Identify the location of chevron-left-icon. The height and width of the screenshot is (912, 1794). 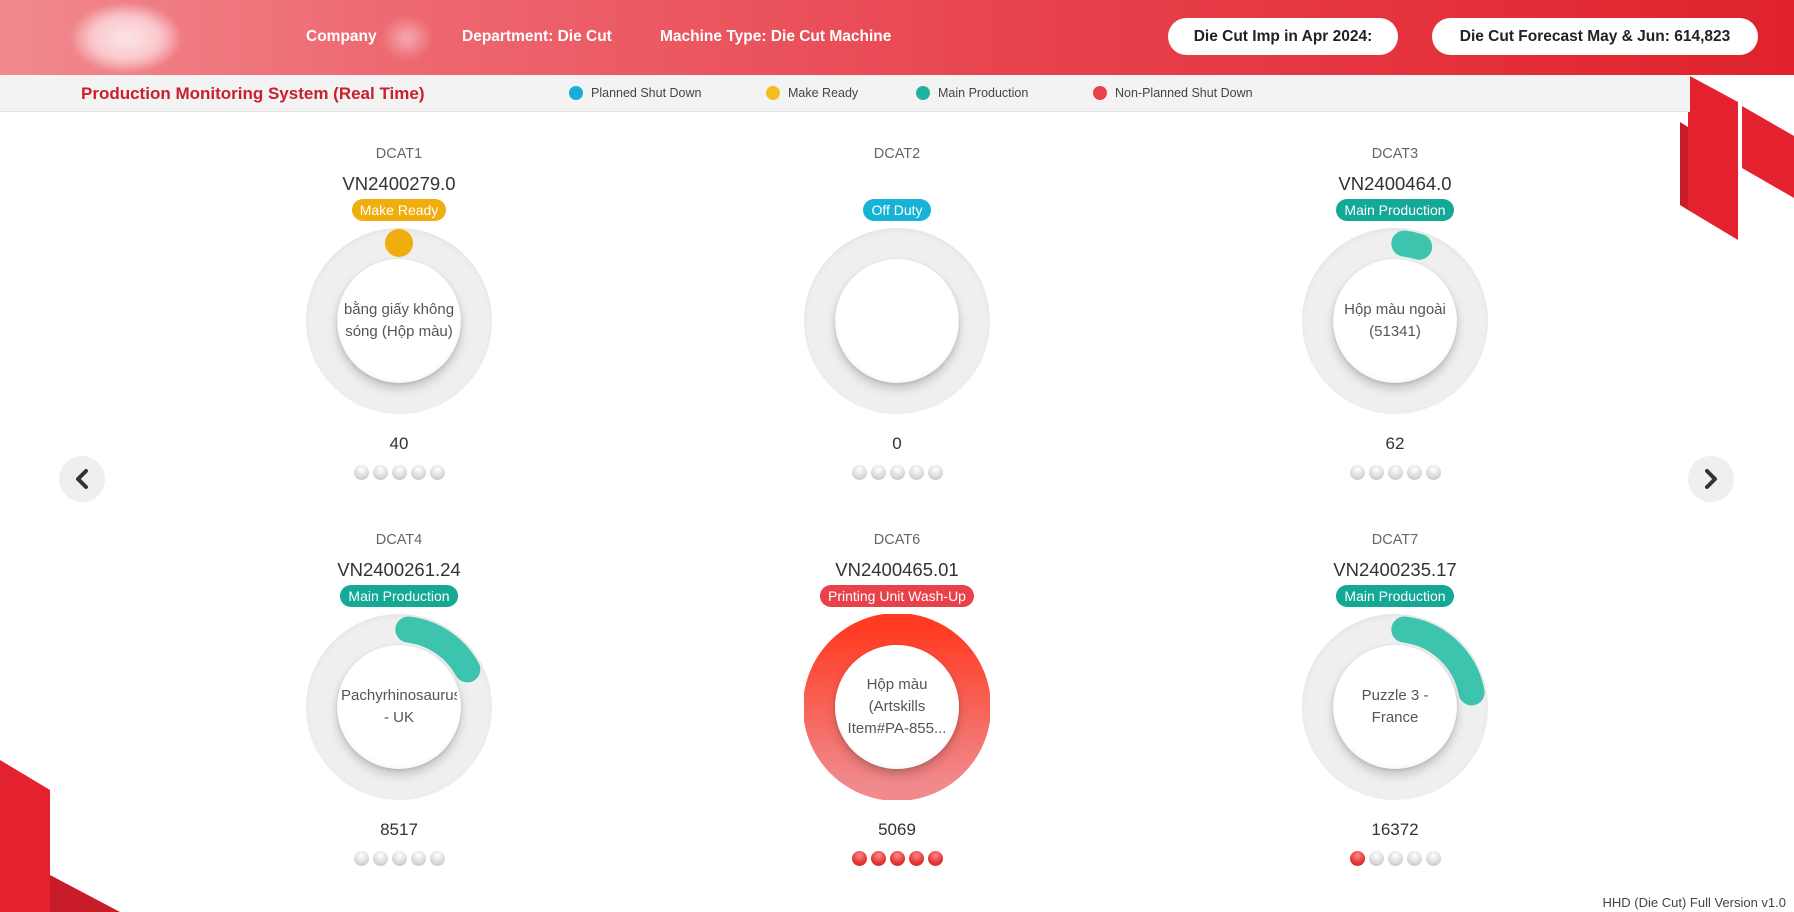
(82, 479).